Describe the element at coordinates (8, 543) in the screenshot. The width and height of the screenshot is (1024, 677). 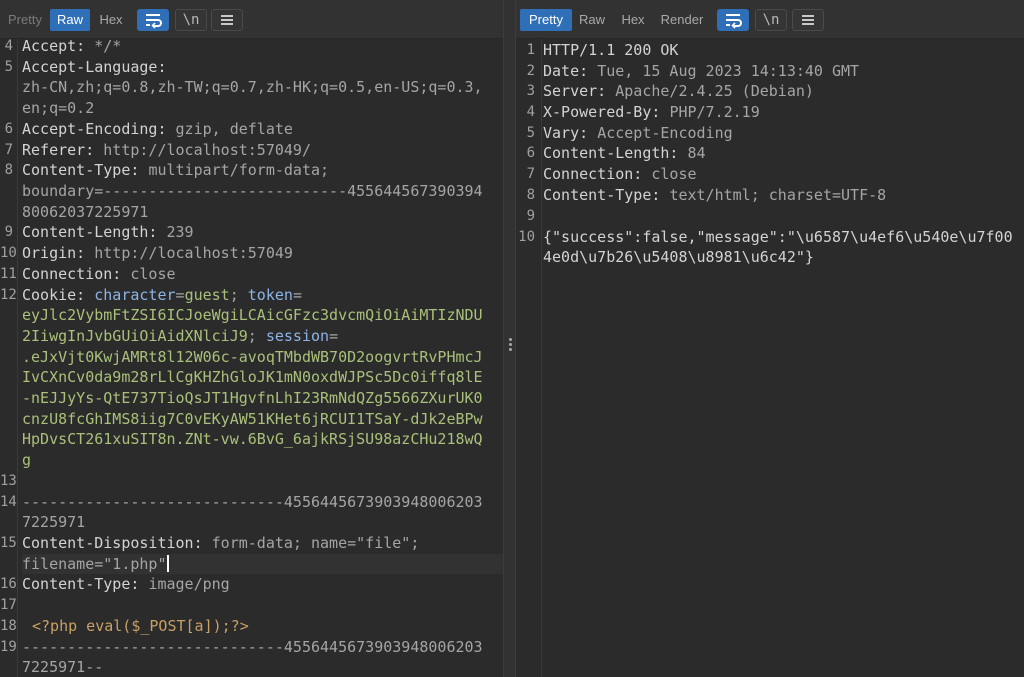
I see `line-number: 15` at that location.